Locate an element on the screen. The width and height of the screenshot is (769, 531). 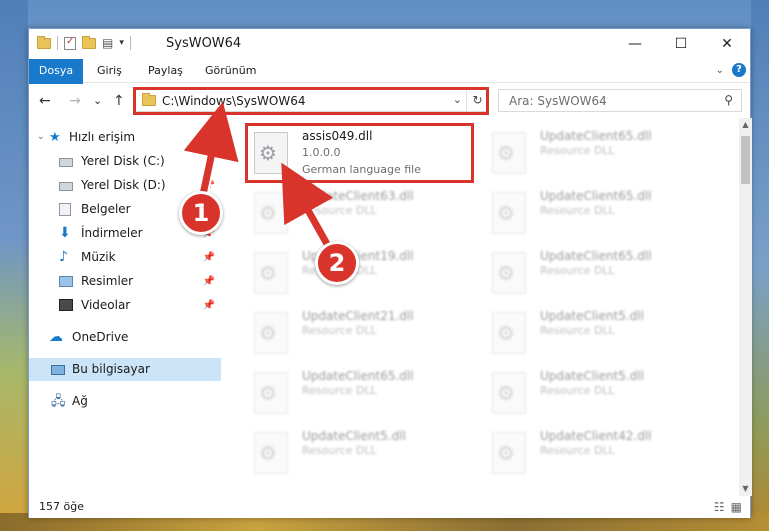
up-button: ↑ is located at coordinates (119, 101).